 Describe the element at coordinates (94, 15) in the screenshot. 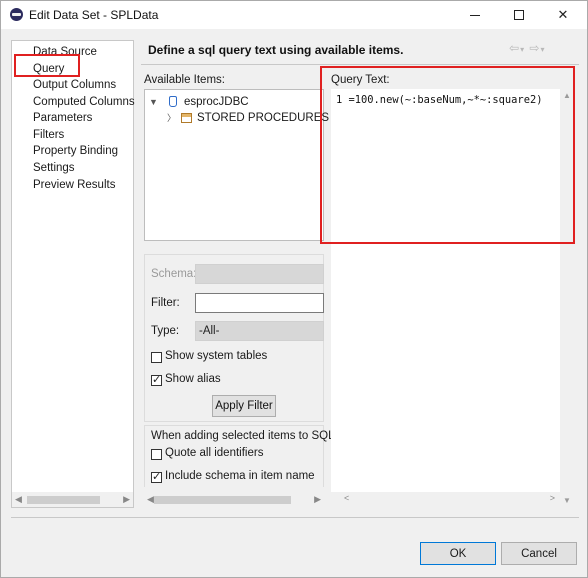

I see `window-title: Edit Data Set - SPLData` at that location.